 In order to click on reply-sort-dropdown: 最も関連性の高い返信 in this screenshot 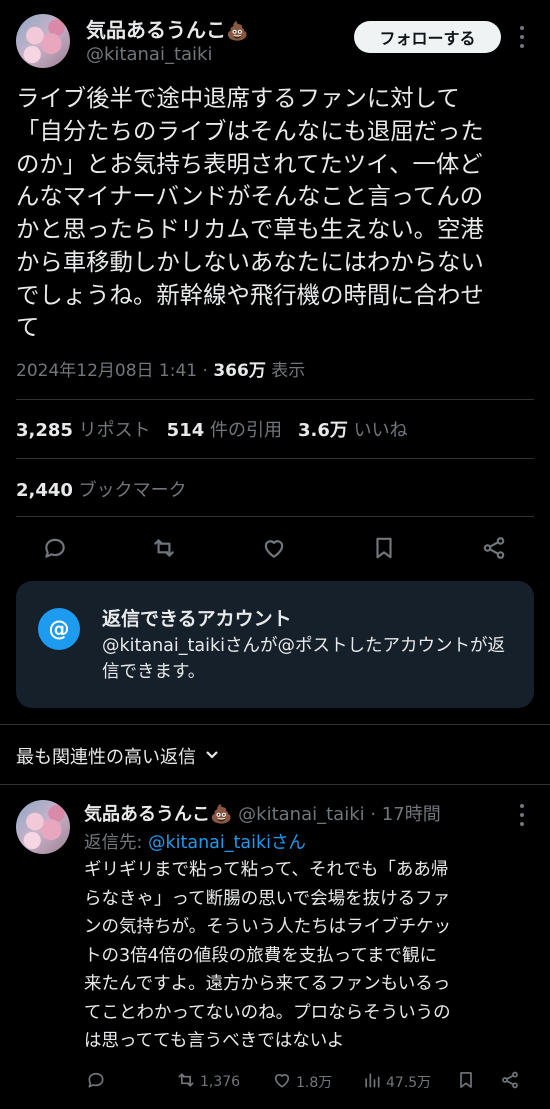, I will do `click(118, 756)`.